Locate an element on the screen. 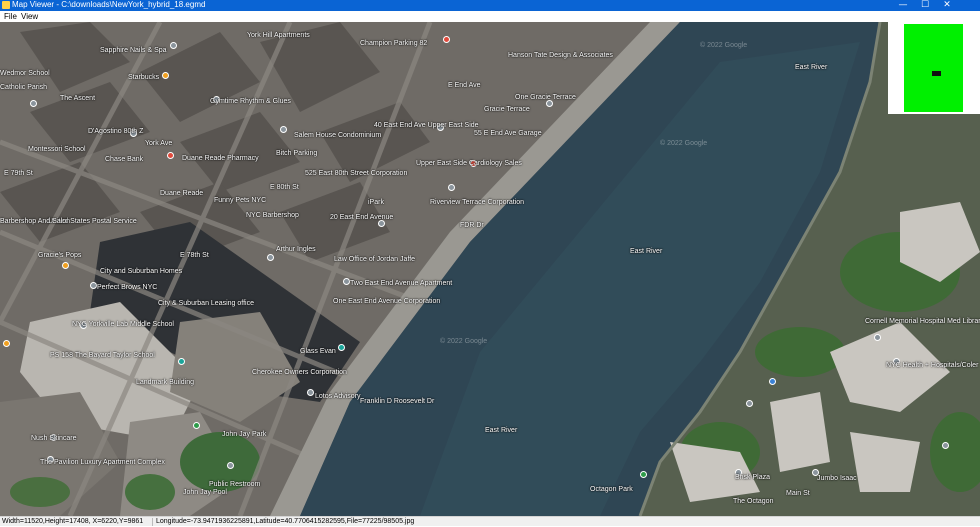 This screenshot has height=527, width=980. map-label: Brisk Plaza is located at coordinates (753, 477).